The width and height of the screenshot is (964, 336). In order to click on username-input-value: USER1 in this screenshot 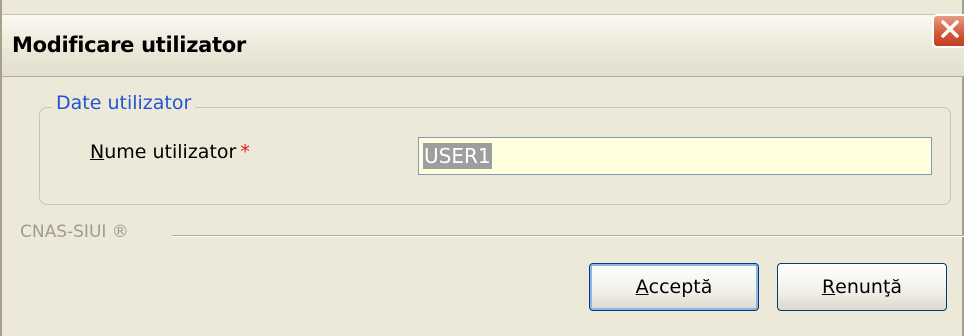, I will do `click(457, 156)`.